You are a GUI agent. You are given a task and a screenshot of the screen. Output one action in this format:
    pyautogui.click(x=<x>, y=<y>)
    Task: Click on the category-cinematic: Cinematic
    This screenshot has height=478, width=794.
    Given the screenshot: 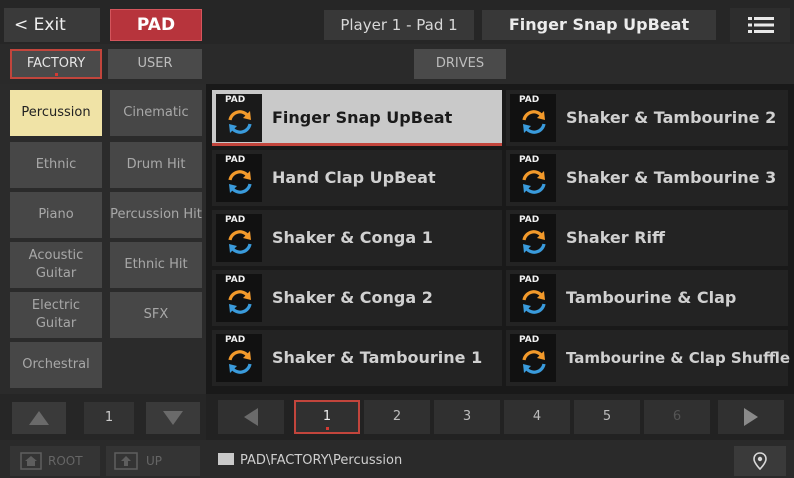 What is the action you would take?
    pyautogui.click(x=156, y=113)
    